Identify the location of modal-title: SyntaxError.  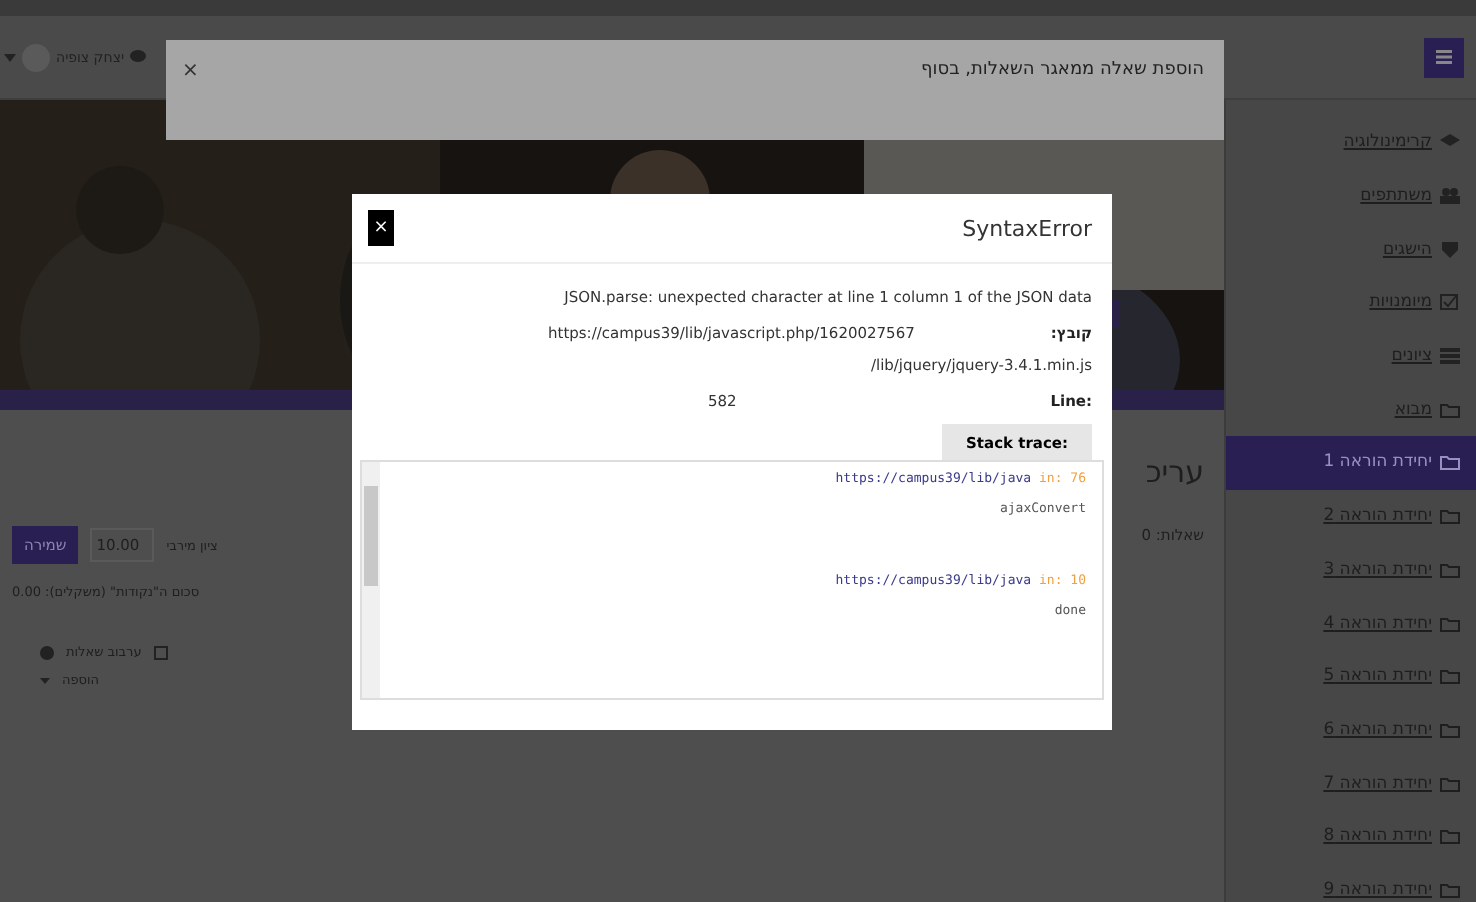
(1027, 228).